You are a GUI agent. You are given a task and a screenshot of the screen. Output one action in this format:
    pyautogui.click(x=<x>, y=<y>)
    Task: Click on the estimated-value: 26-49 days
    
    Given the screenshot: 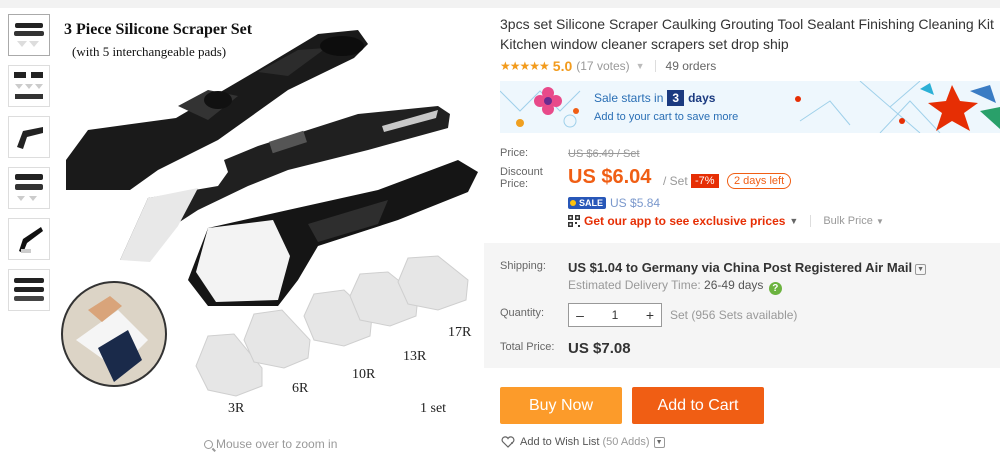 What is the action you would take?
    pyautogui.click(x=734, y=285)
    